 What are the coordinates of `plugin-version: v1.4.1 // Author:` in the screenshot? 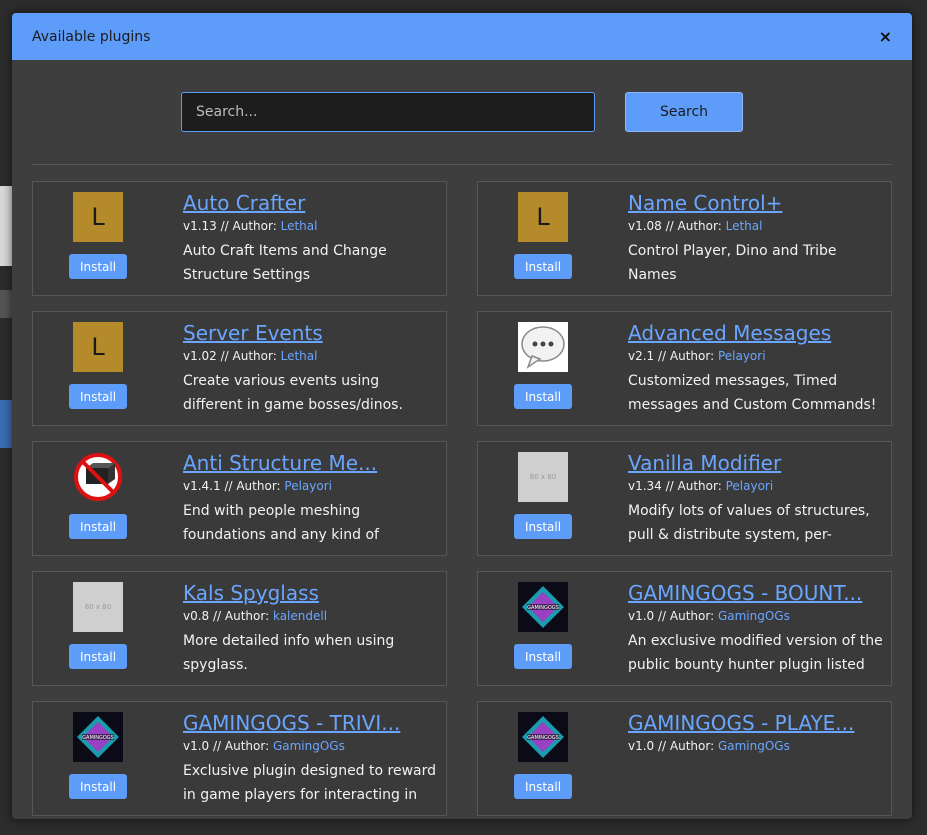 It's located at (234, 486).